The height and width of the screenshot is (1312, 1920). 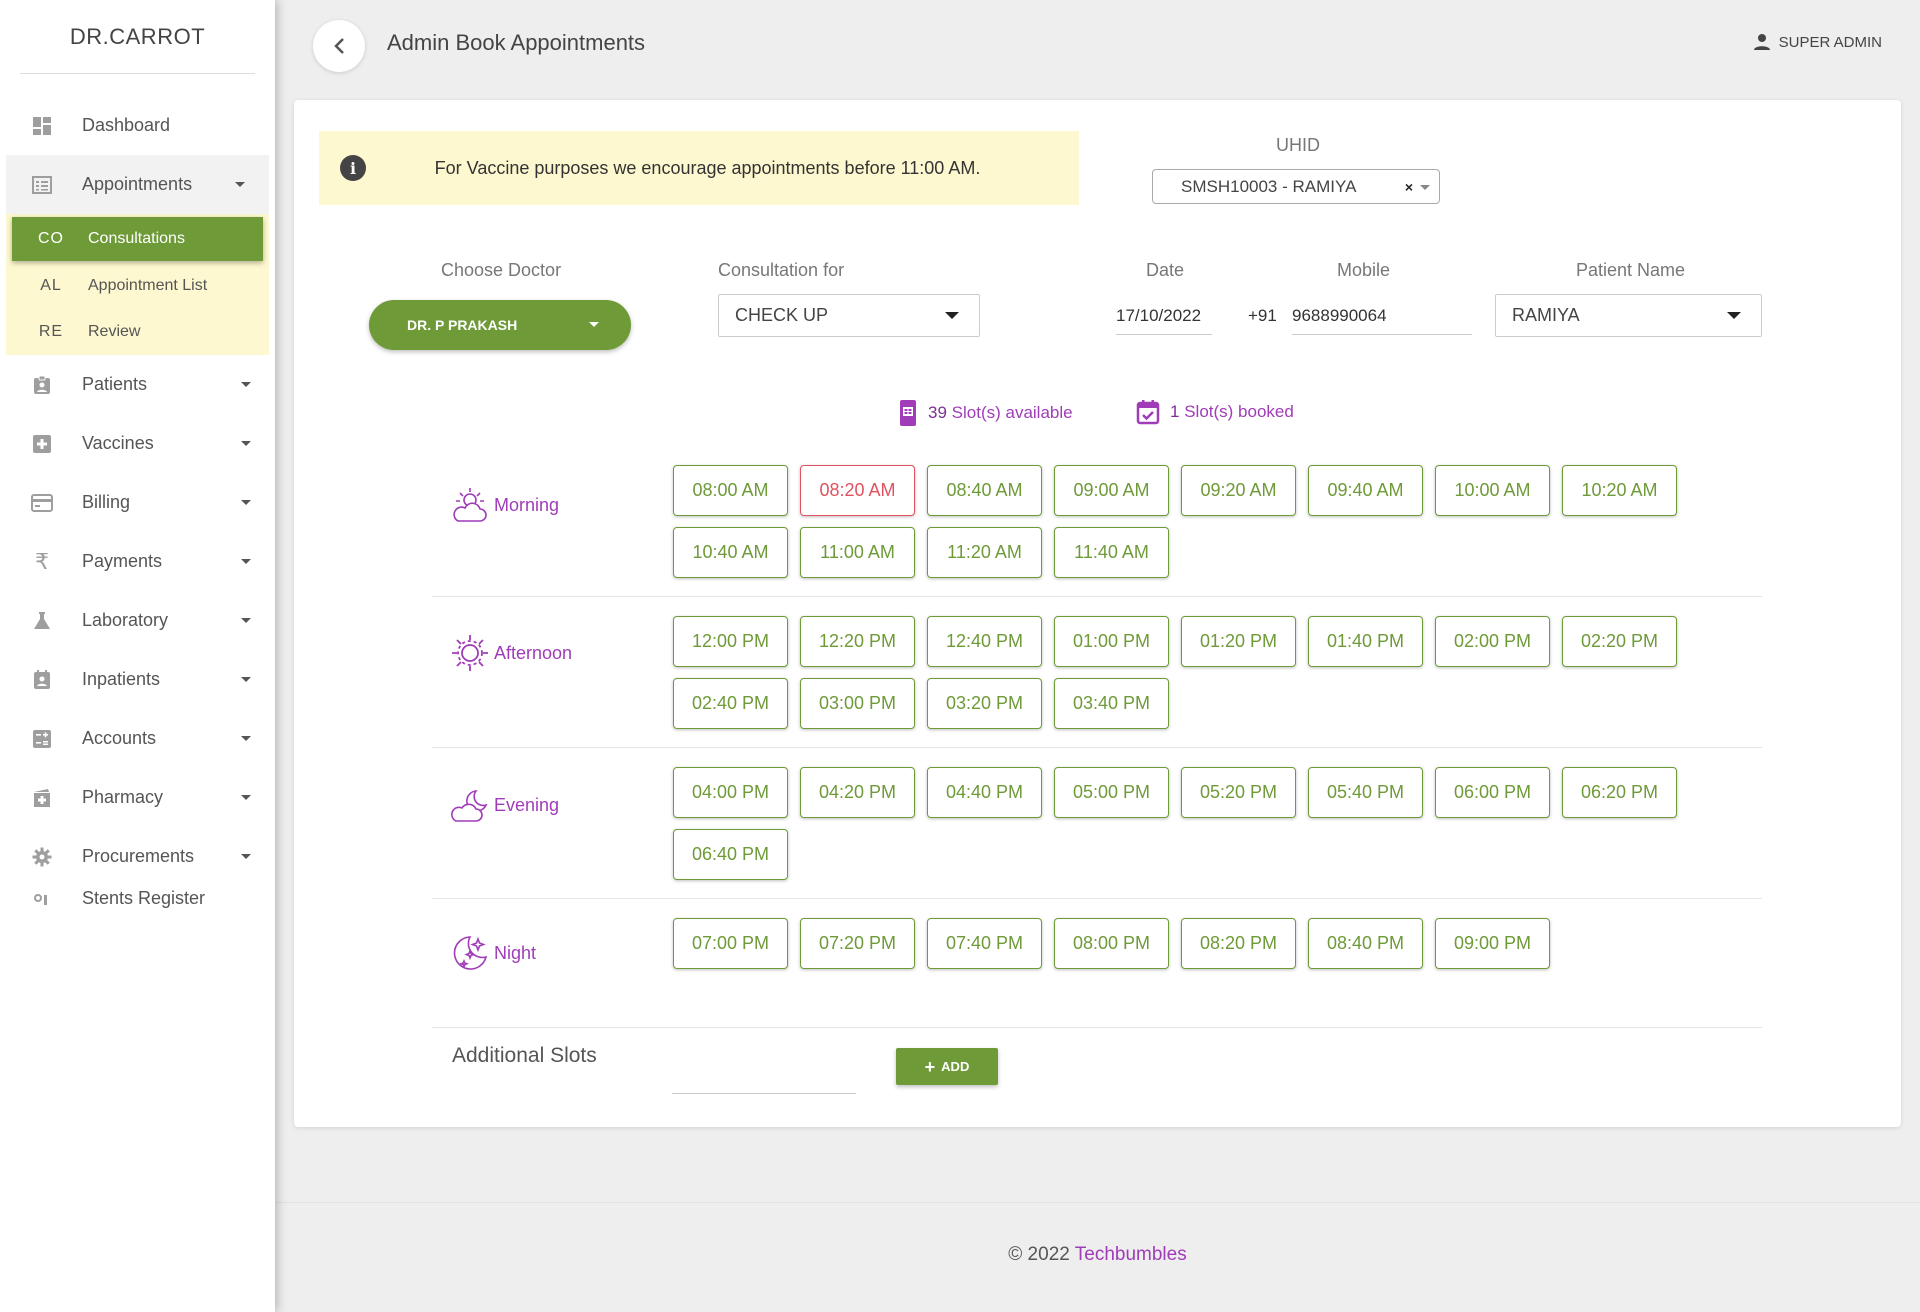 What do you see at coordinates (764, 1069) in the screenshot?
I see `additional-slot-input` at bounding box center [764, 1069].